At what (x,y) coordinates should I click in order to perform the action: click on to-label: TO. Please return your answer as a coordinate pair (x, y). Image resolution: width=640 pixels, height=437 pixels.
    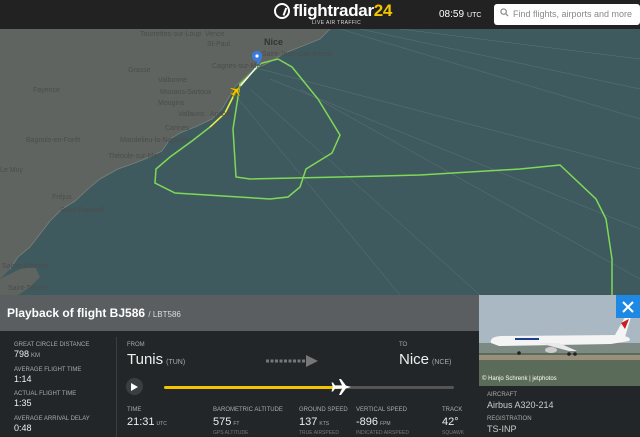
    Looking at the image, I should click on (403, 345).